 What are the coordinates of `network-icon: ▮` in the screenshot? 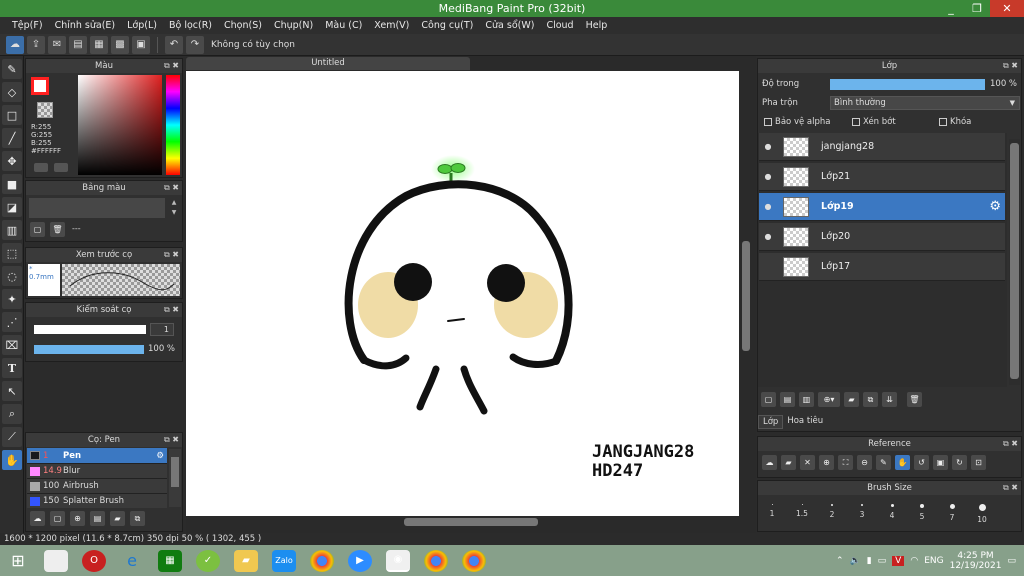 It's located at (869, 561).